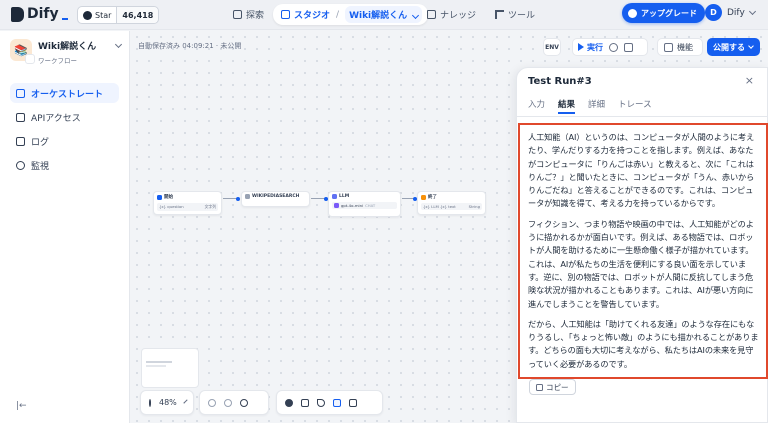 Image resolution: width=768 pixels, height=423 pixels. What do you see at coordinates (337, 402) in the screenshot?
I see `hand-icon` at bounding box center [337, 402].